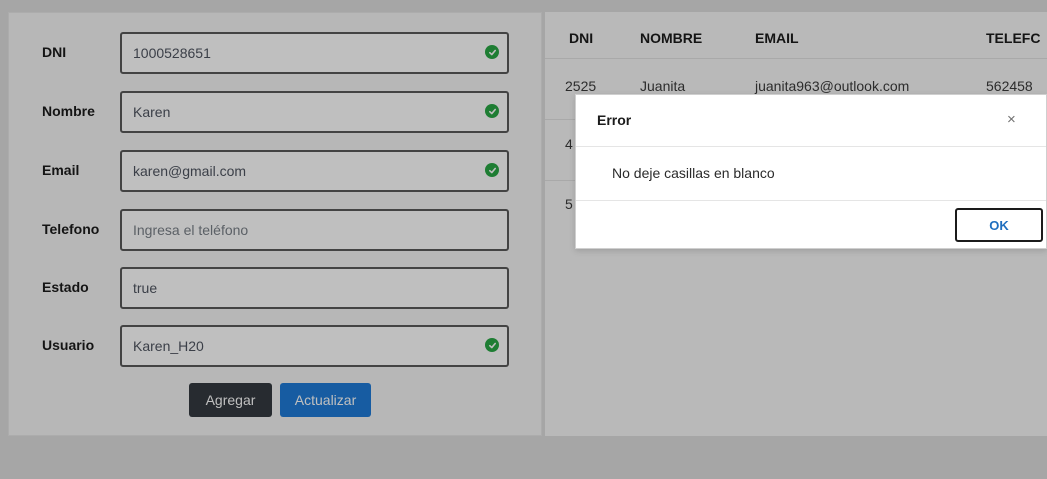 The width and height of the screenshot is (1047, 479). Describe the element at coordinates (811, 171) in the screenshot. I see `error-dialog: Error × No deje casillas en blanco OK` at that location.